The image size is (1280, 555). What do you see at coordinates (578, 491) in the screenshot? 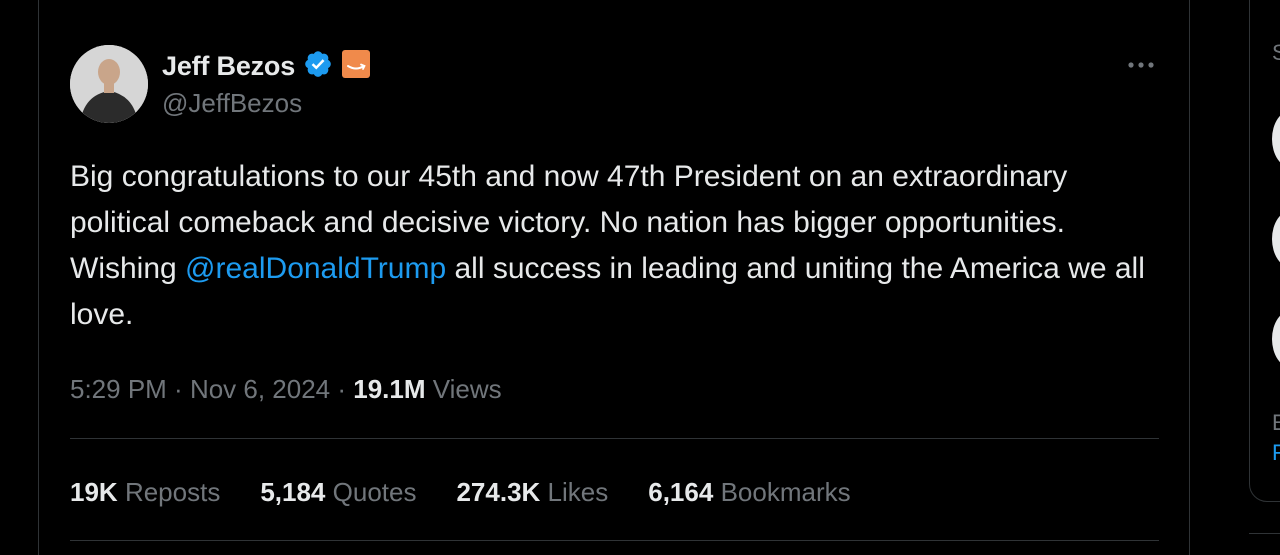
I see `stat-label: Likes` at bounding box center [578, 491].